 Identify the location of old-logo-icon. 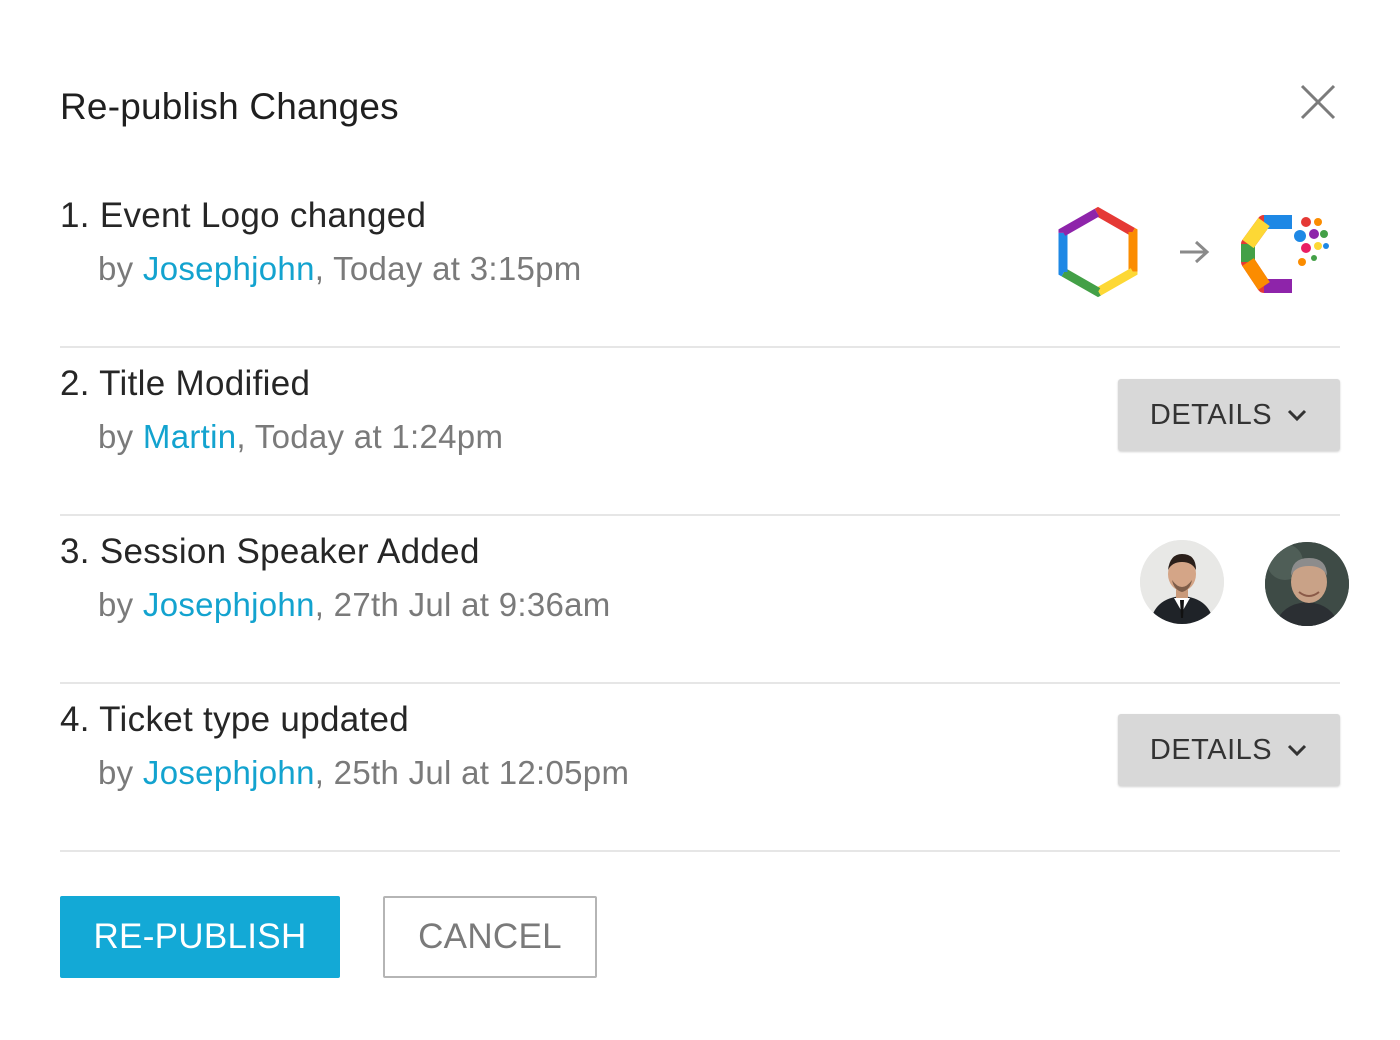
(1098, 252).